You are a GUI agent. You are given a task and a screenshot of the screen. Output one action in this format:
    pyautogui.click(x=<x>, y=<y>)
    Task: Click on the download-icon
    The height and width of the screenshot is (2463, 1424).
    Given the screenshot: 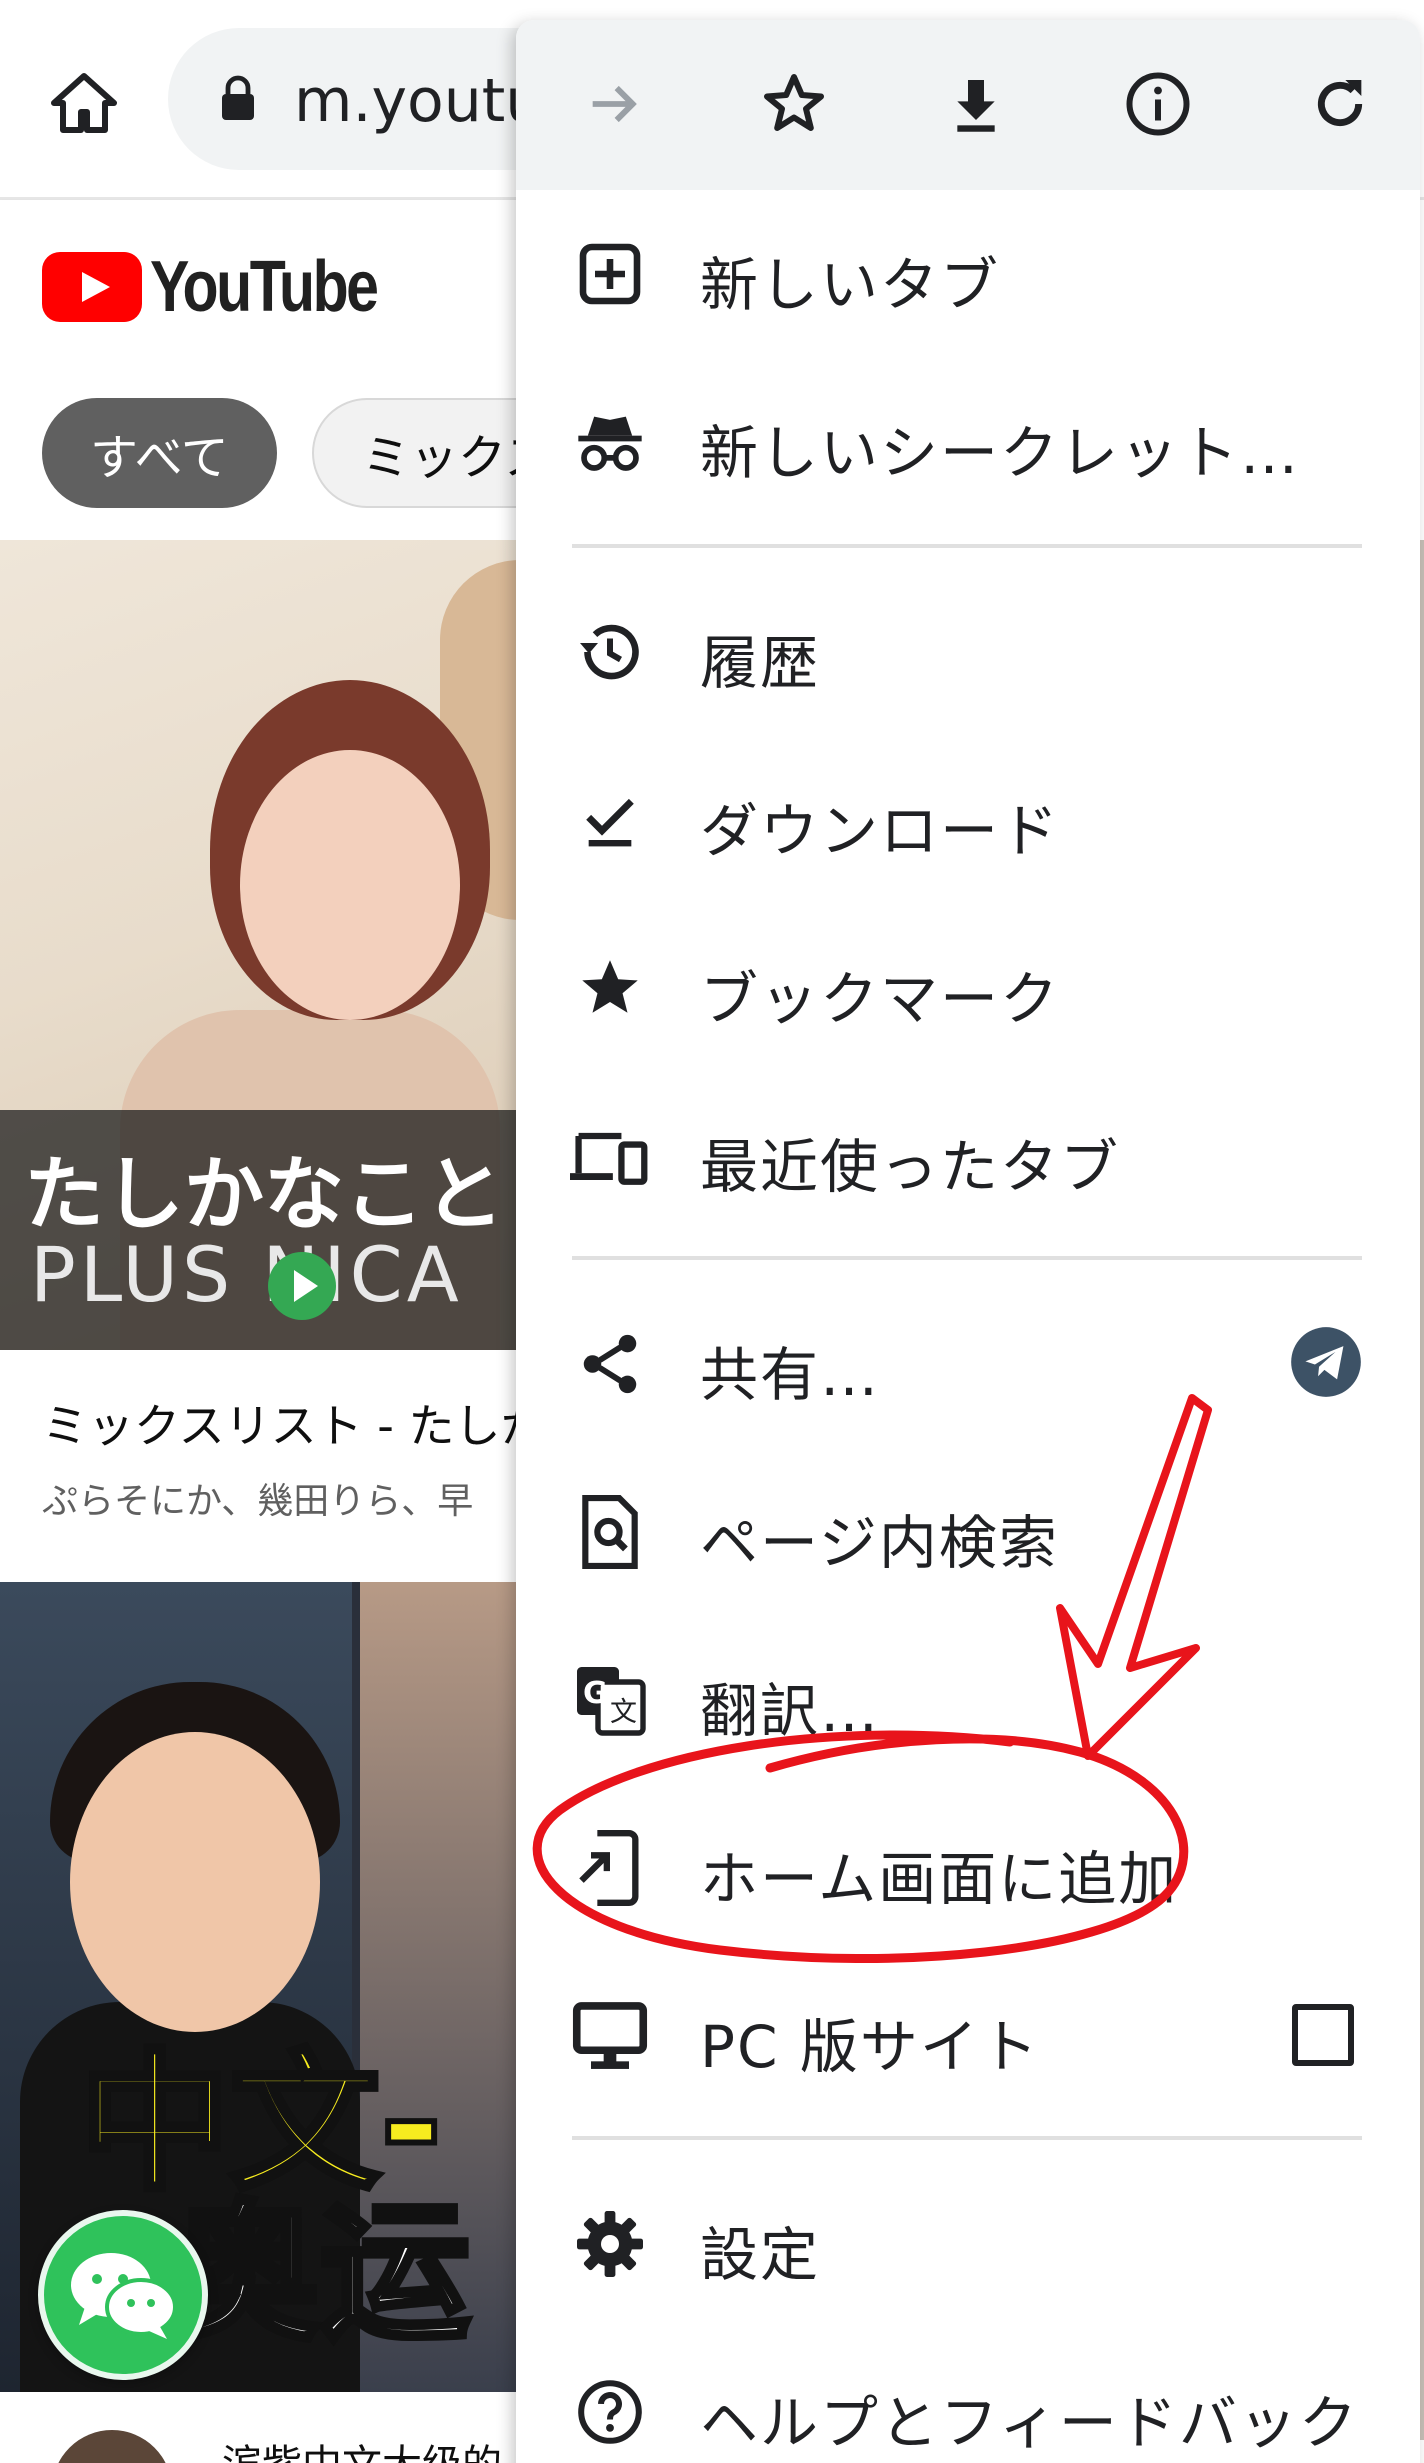 What is the action you would take?
    pyautogui.click(x=976, y=104)
    